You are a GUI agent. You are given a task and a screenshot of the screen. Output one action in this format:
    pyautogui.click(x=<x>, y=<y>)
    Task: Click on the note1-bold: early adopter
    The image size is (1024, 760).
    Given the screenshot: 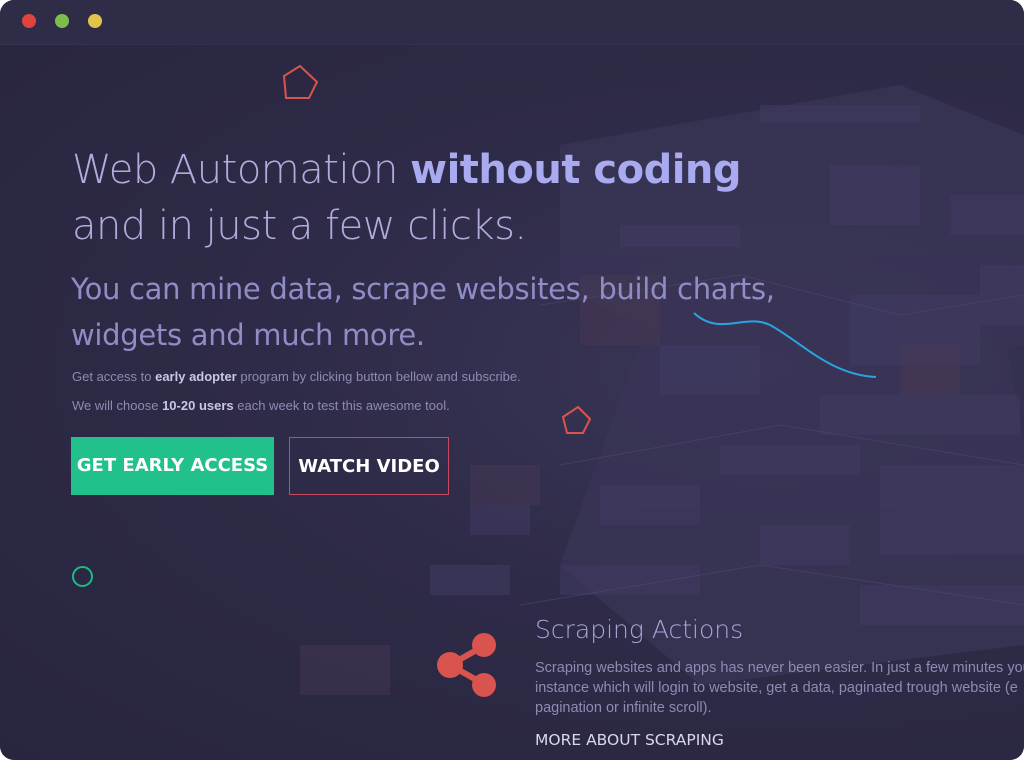 What is the action you would take?
    pyautogui.click(x=196, y=376)
    